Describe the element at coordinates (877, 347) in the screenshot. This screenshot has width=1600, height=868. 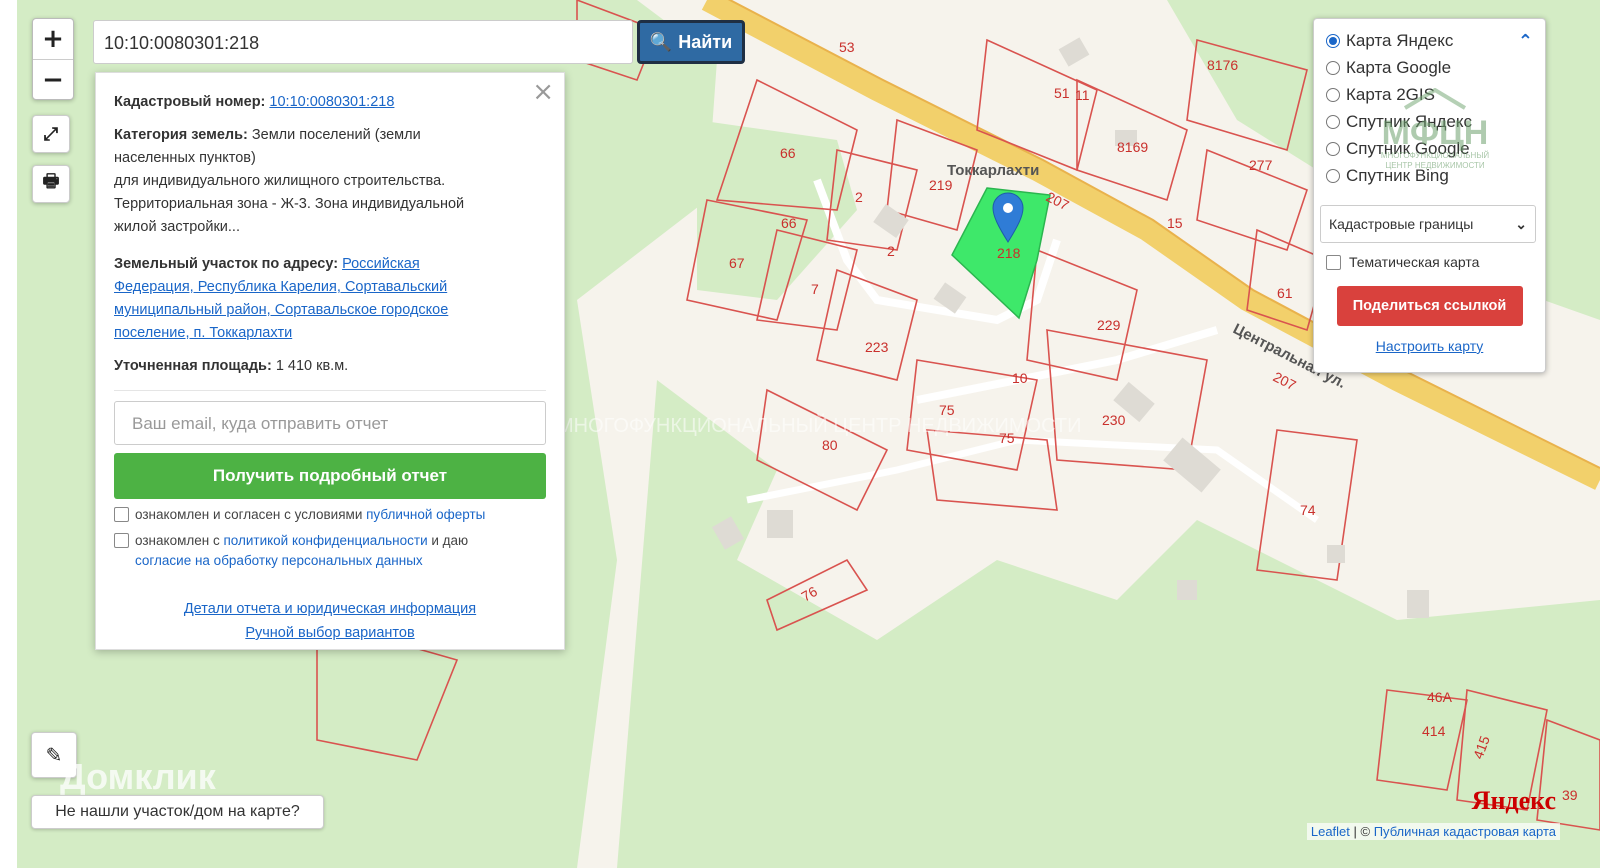
I see `plot-number-label: 223` at that location.